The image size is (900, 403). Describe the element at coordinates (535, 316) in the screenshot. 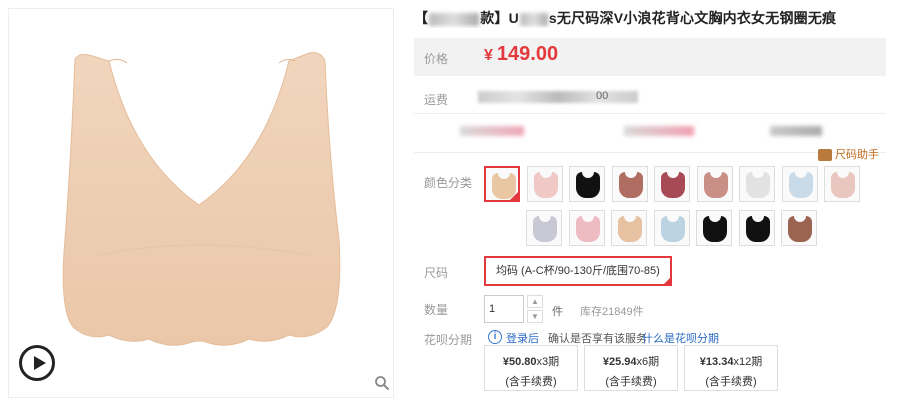

I see `quantity-decrease-button: ▼` at that location.